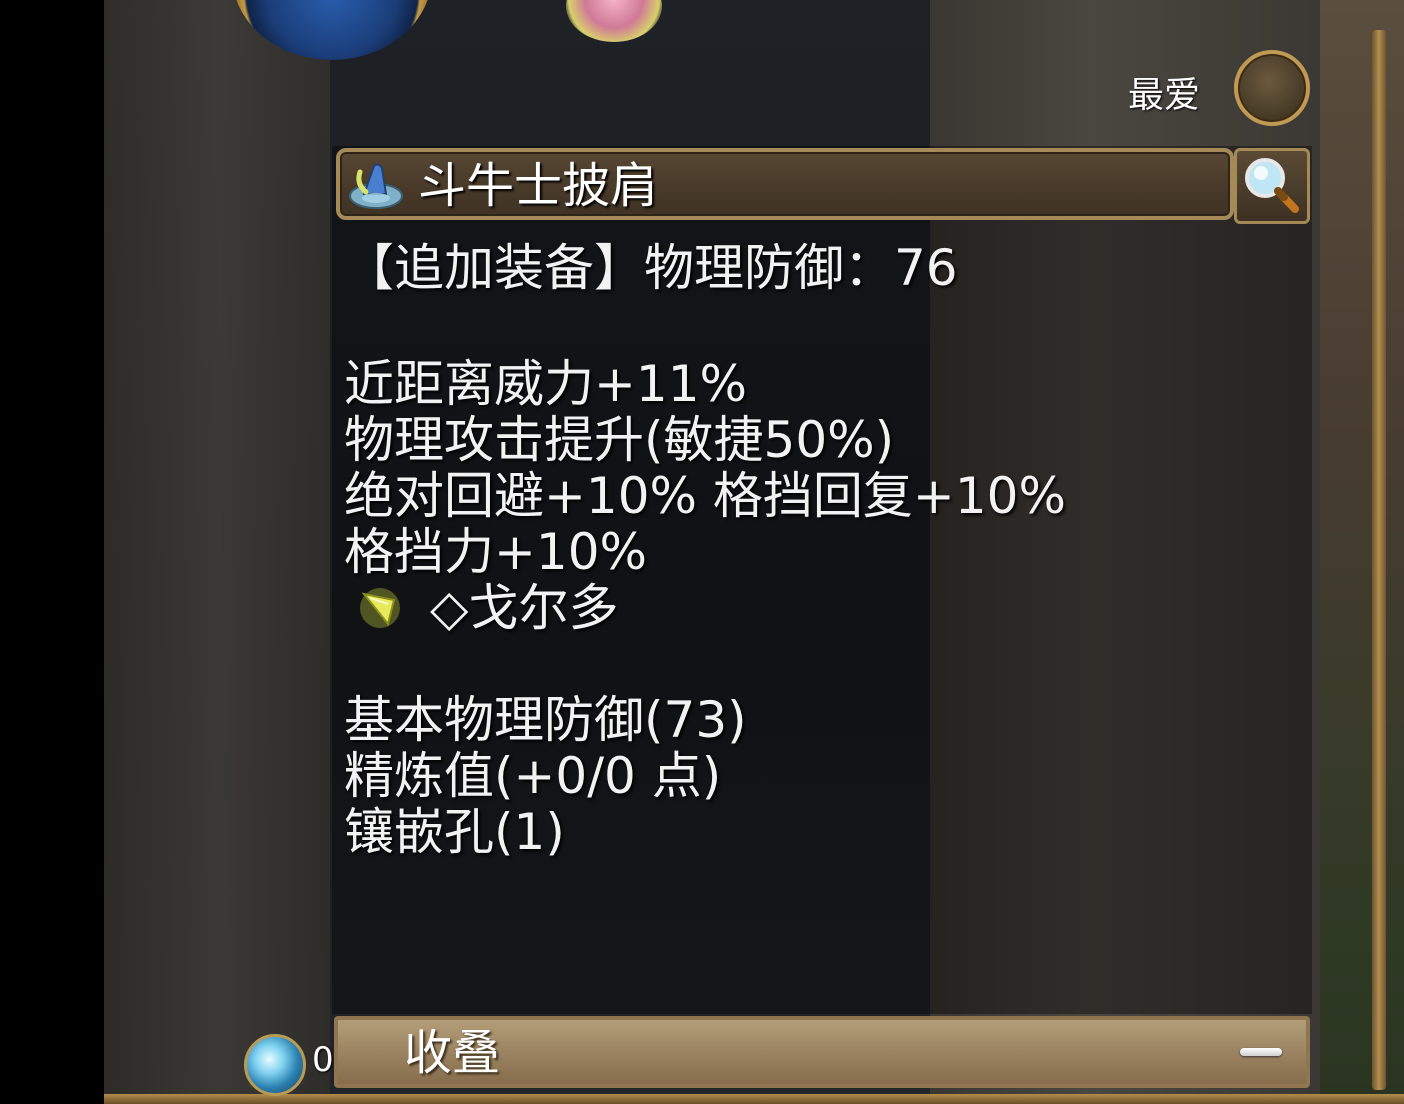 This screenshot has height=1104, width=1404. I want to click on inspect-button, so click(1272, 186).